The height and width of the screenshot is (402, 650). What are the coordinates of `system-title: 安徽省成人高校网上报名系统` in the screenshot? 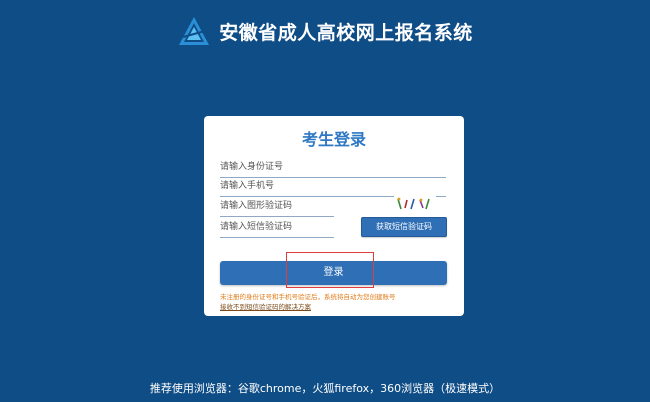 It's located at (346, 32).